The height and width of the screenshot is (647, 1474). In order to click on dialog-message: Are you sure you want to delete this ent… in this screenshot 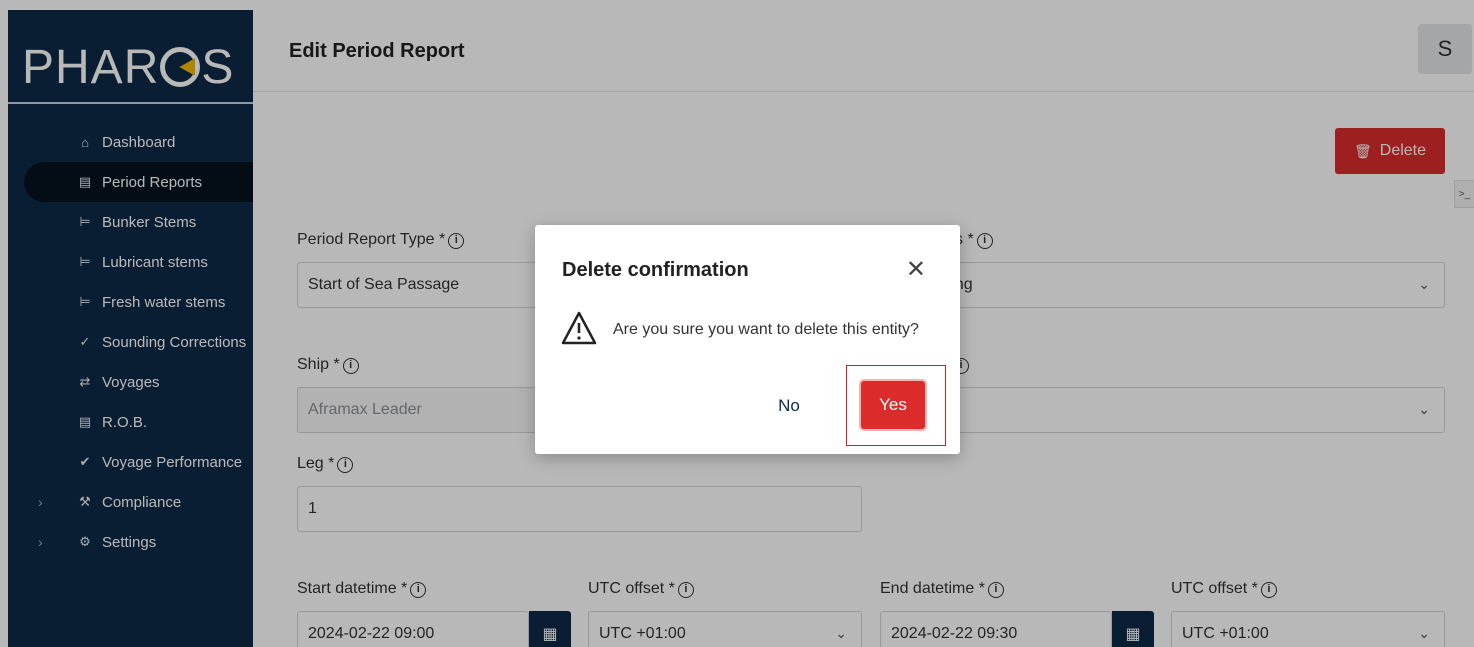, I will do `click(766, 329)`.